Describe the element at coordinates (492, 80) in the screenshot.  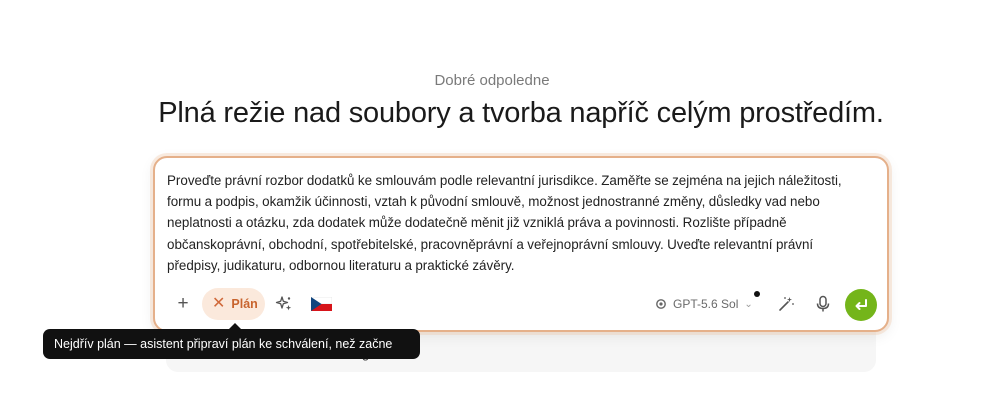
I see `greeting-text: Dobré odpoledne` at that location.